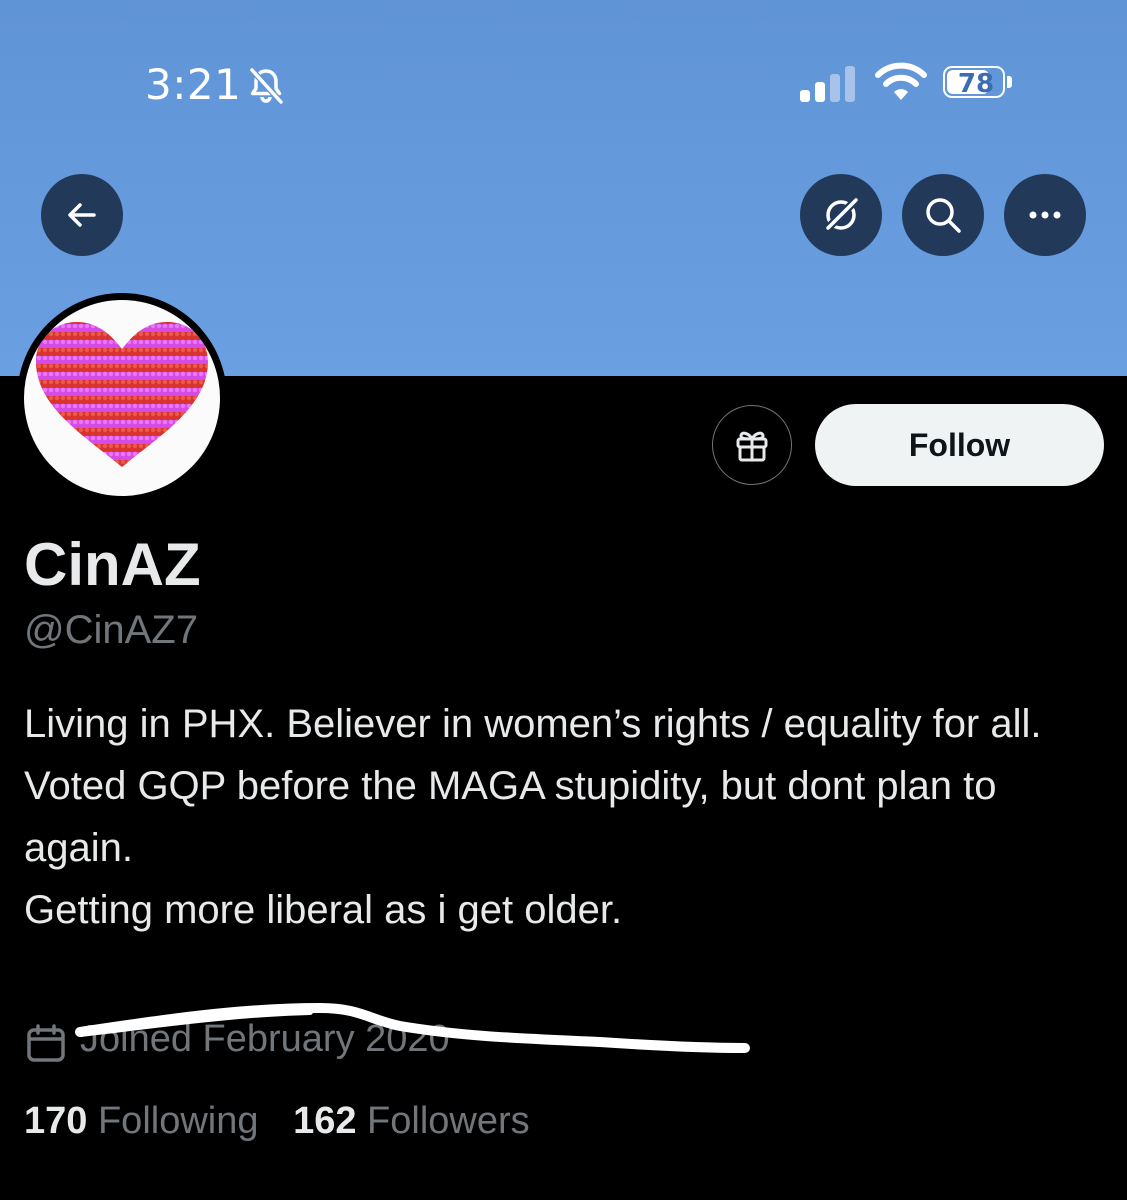  Describe the element at coordinates (111, 630) in the screenshot. I see `profile-handle: @CinAZ7` at that location.